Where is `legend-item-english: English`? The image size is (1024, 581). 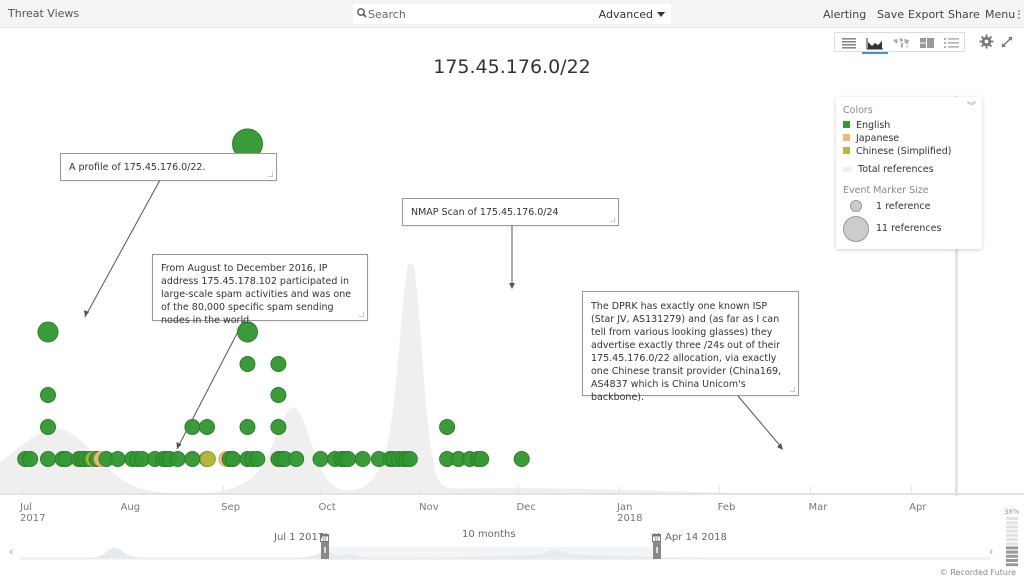
legend-item-english: English is located at coordinates (866, 126).